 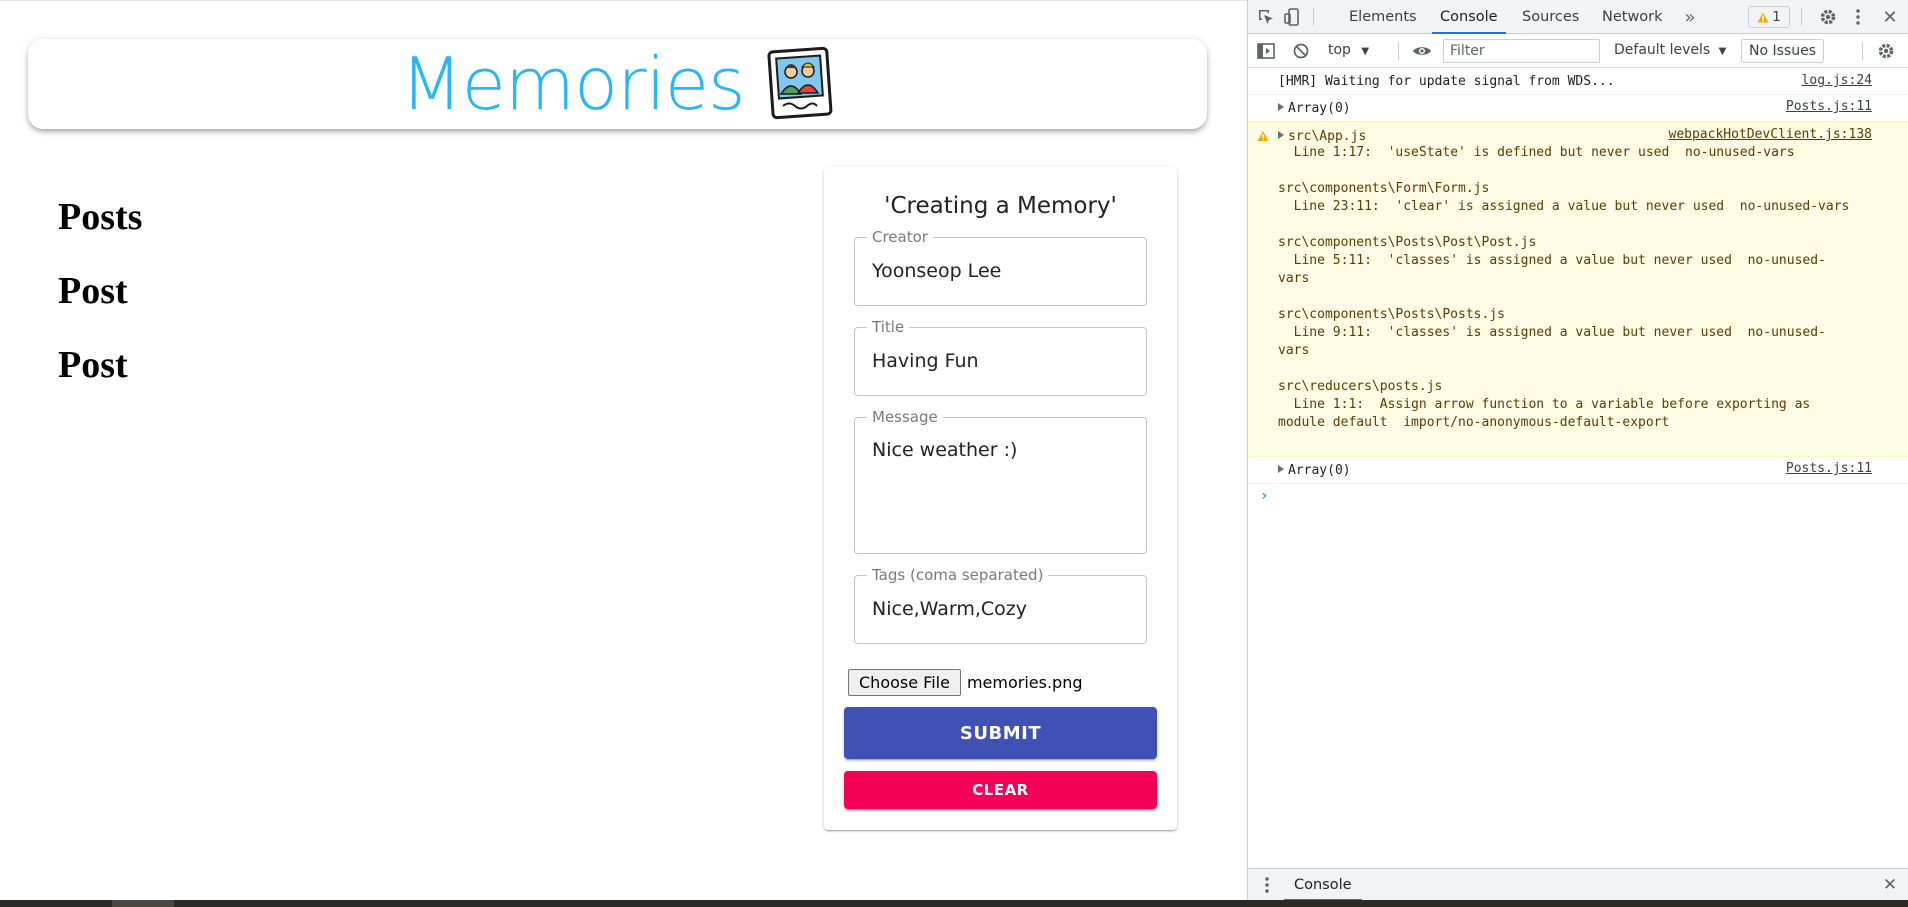 I want to click on clear-button: CLEAR, so click(x=1000, y=790).